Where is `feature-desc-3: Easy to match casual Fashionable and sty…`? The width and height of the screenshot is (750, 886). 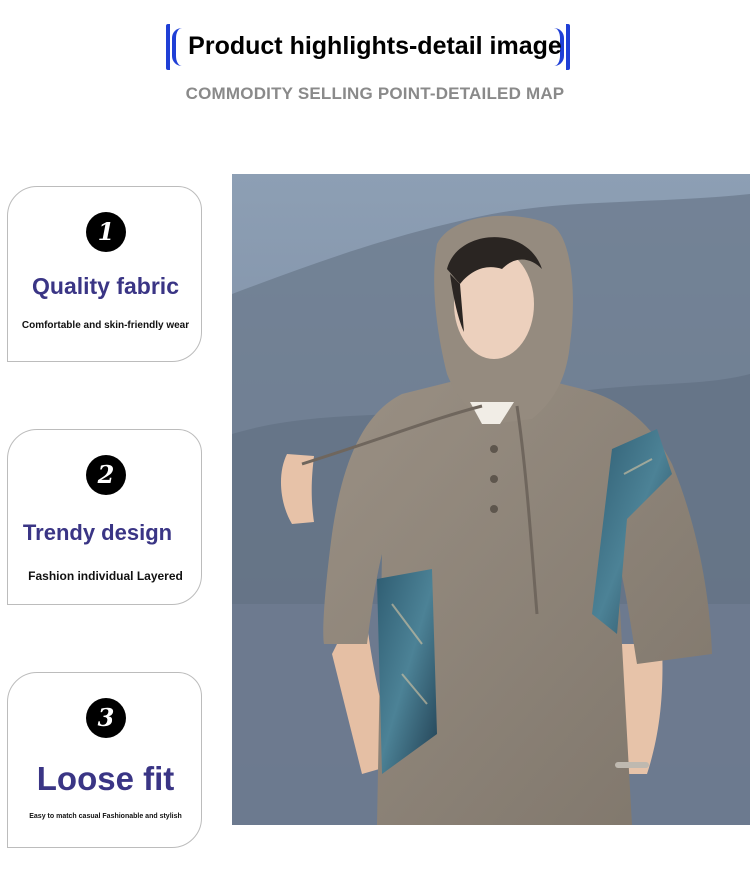
feature-desc-3: Easy to match casual Fashionable and sty… is located at coordinates (105, 816).